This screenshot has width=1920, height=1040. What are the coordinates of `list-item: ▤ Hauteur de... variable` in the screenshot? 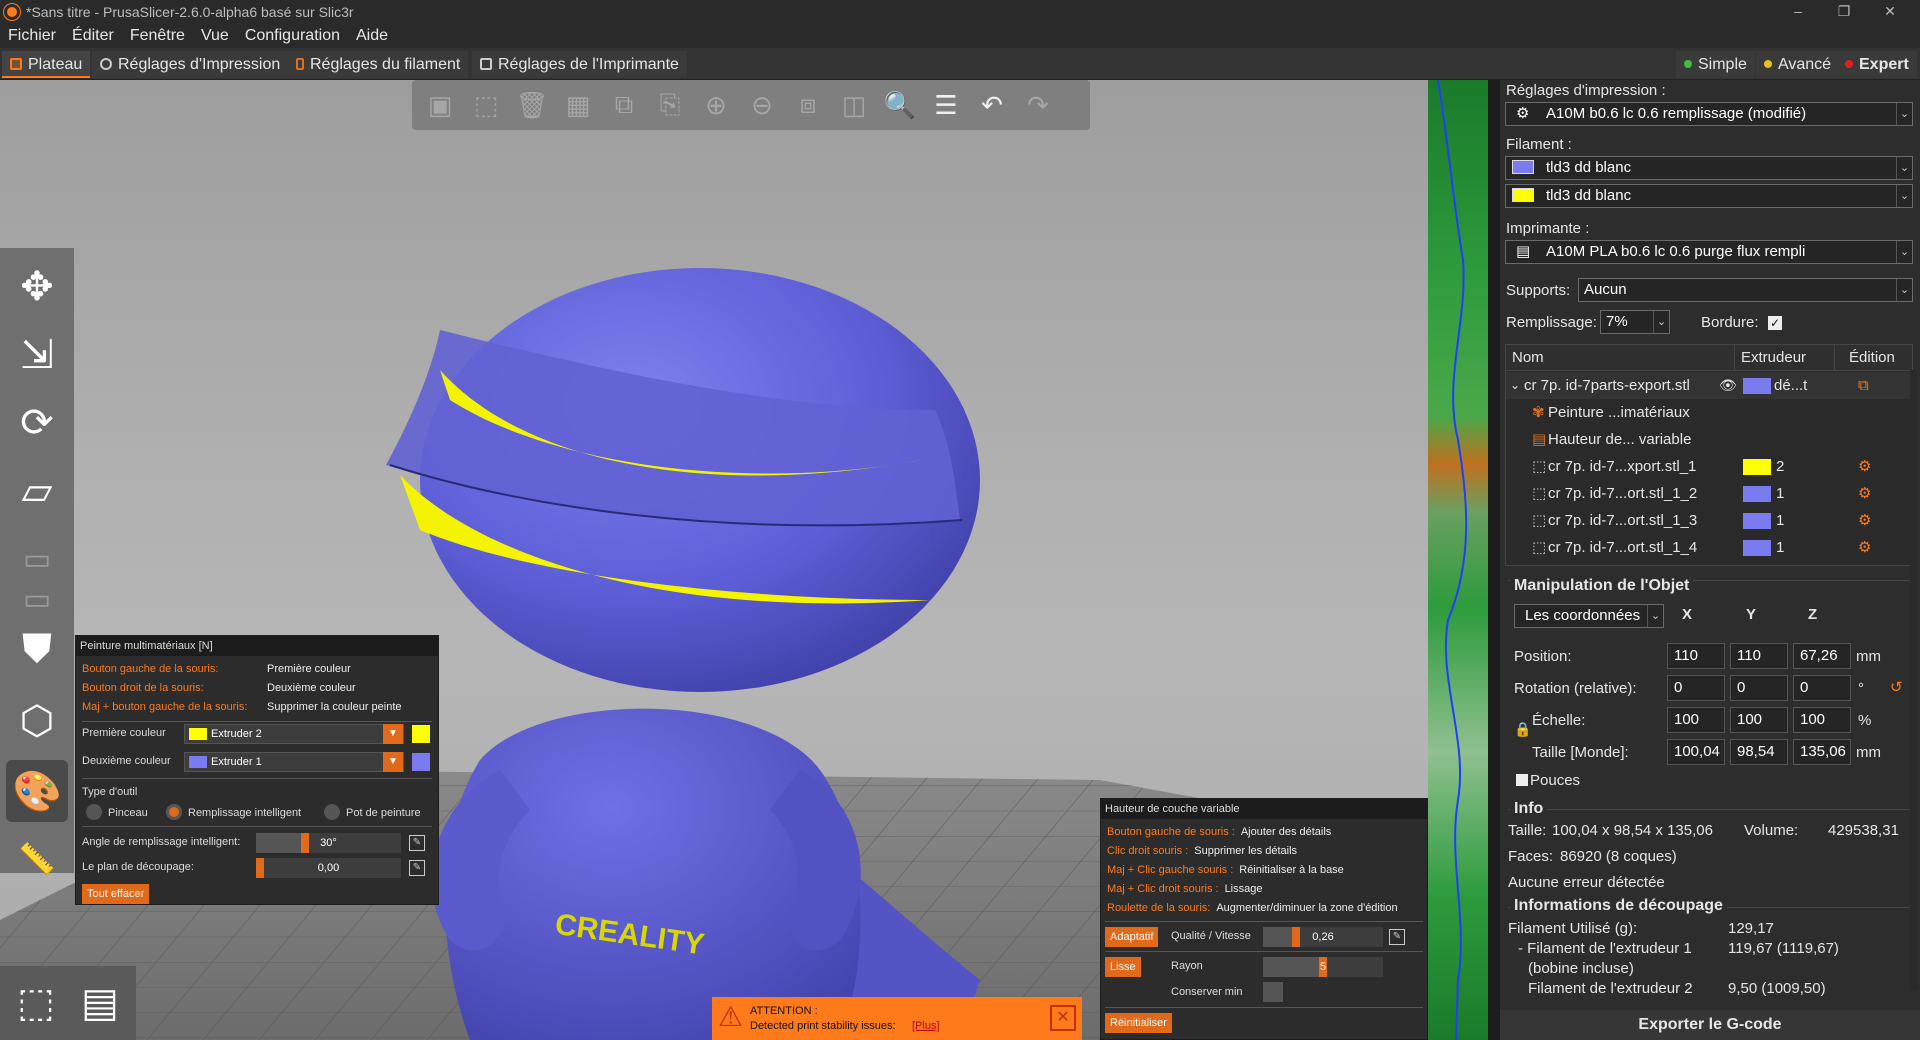 It's located at (1709, 439).